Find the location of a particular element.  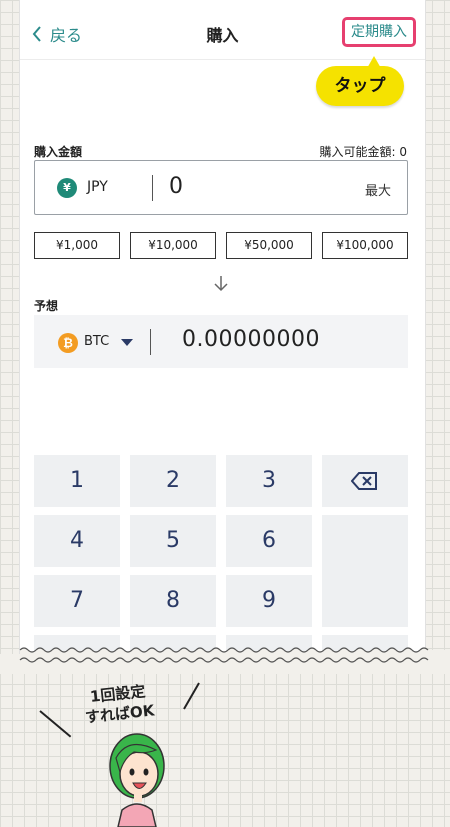

scheduled-purchase-button: 定期購入 is located at coordinates (379, 32).